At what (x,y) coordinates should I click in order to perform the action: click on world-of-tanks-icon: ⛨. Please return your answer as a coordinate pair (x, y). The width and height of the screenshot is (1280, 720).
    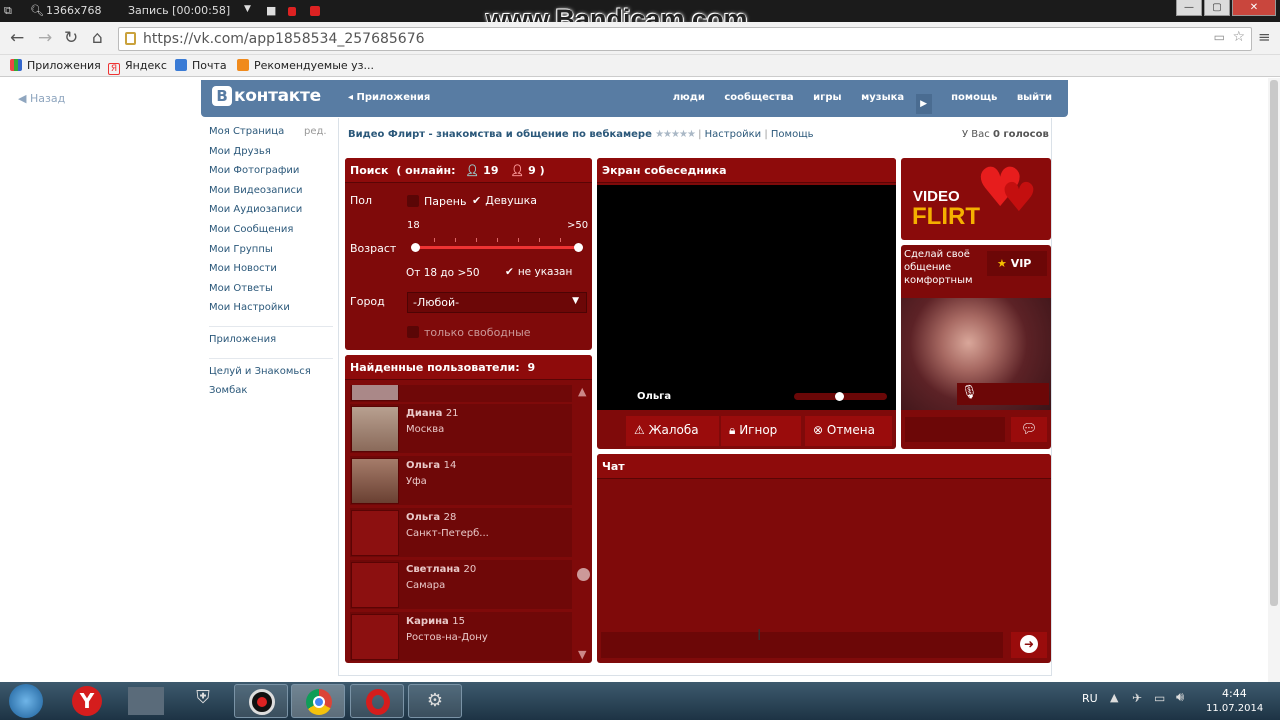
    Looking at the image, I should click on (203, 701).